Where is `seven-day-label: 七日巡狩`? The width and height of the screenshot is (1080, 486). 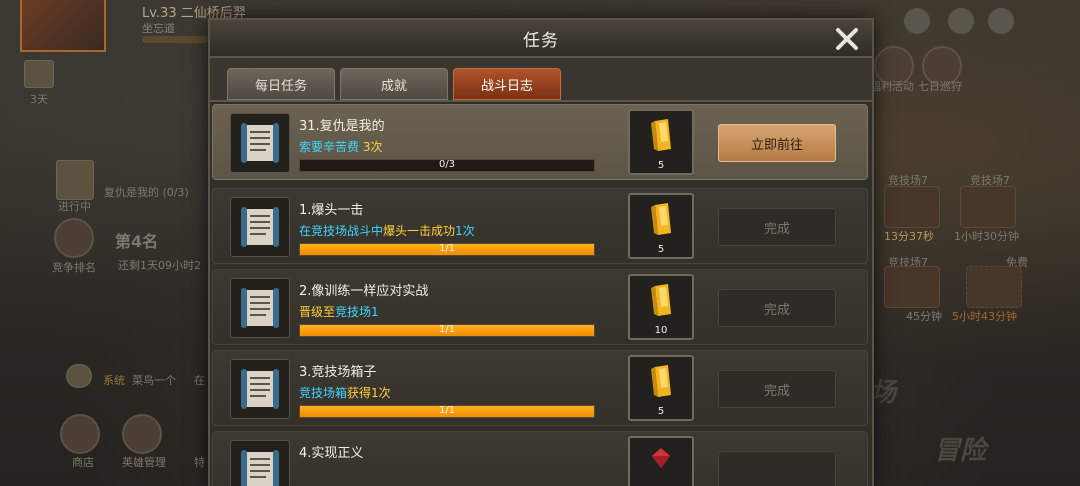
seven-day-label: 七日巡狩 is located at coordinates (940, 86).